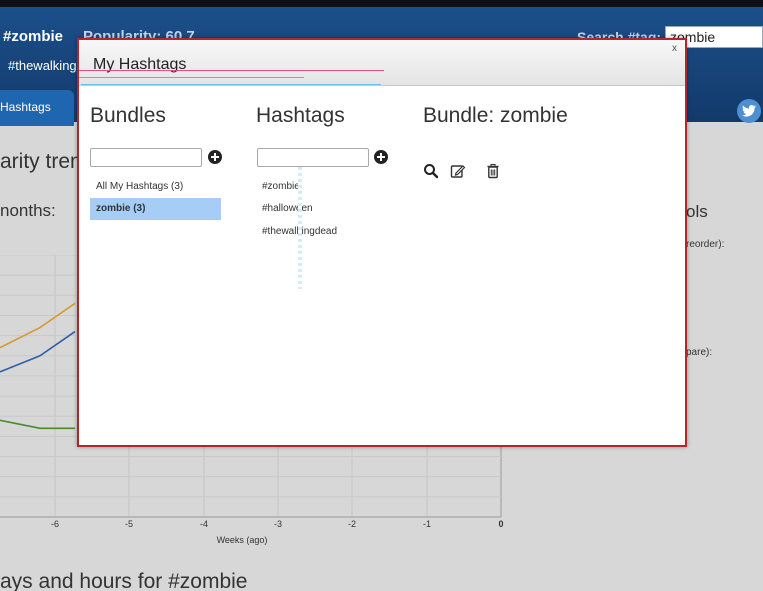 The image size is (763, 591). I want to click on chart-x-tick-label: 0, so click(500, 524).